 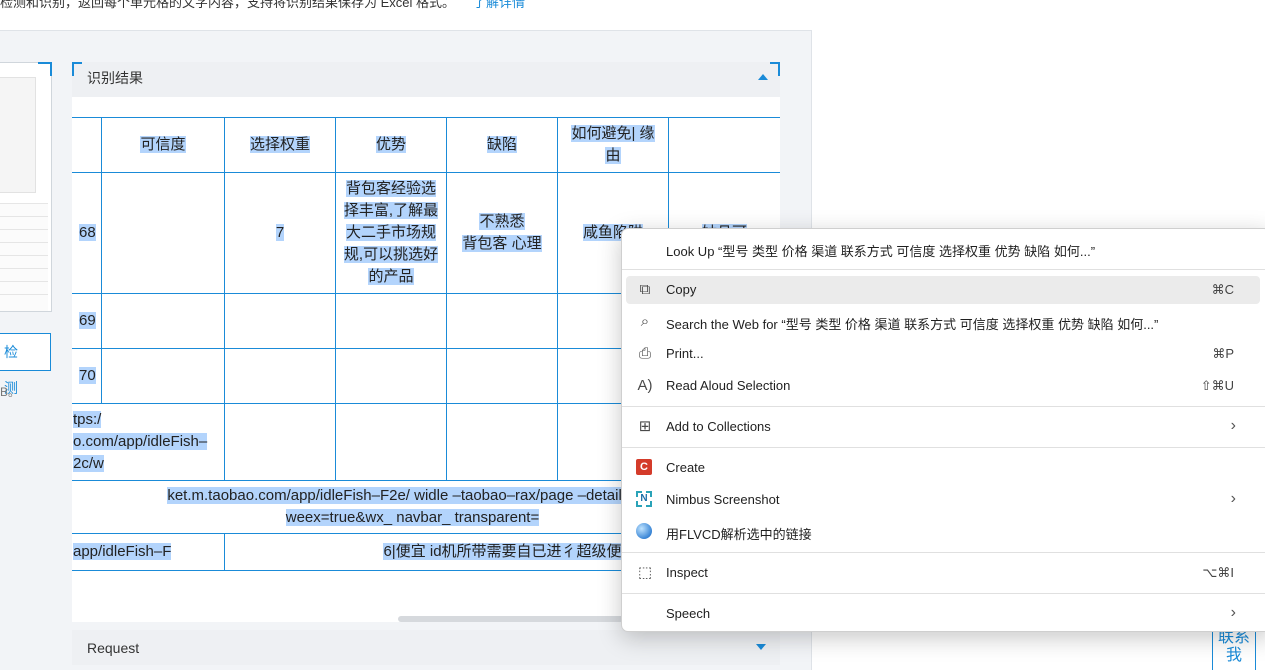 I want to click on table-header-cell: 可信度, so click(x=163, y=145).